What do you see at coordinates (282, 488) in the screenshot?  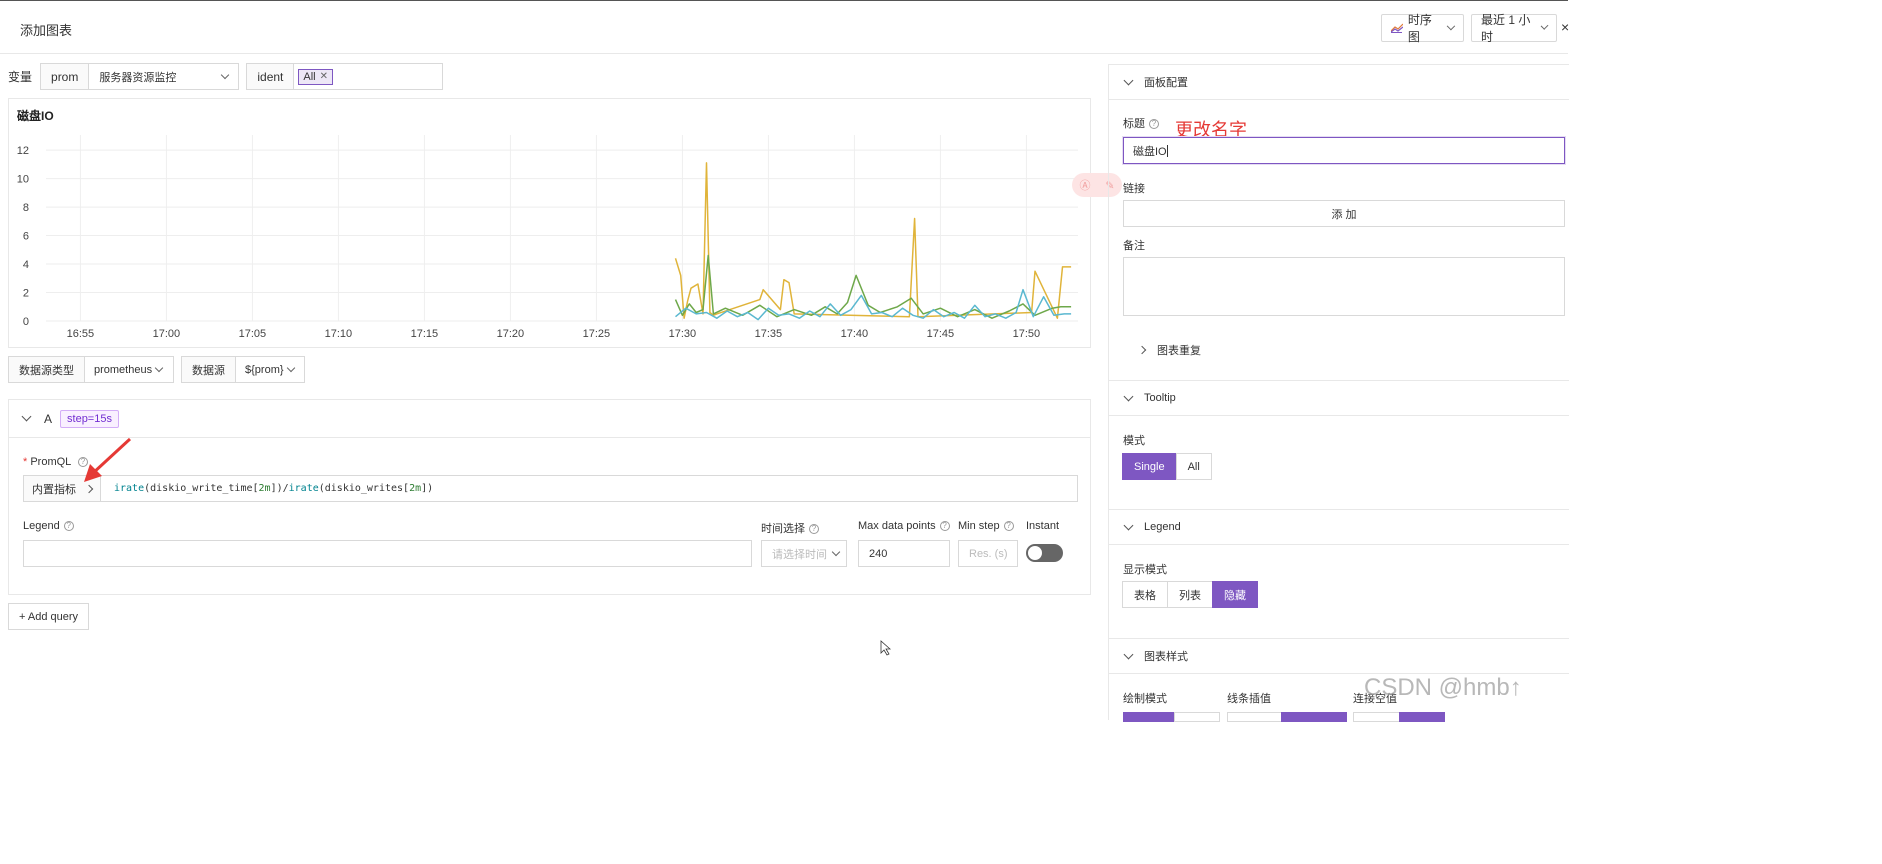 I see `promql-text: )/` at bounding box center [282, 488].